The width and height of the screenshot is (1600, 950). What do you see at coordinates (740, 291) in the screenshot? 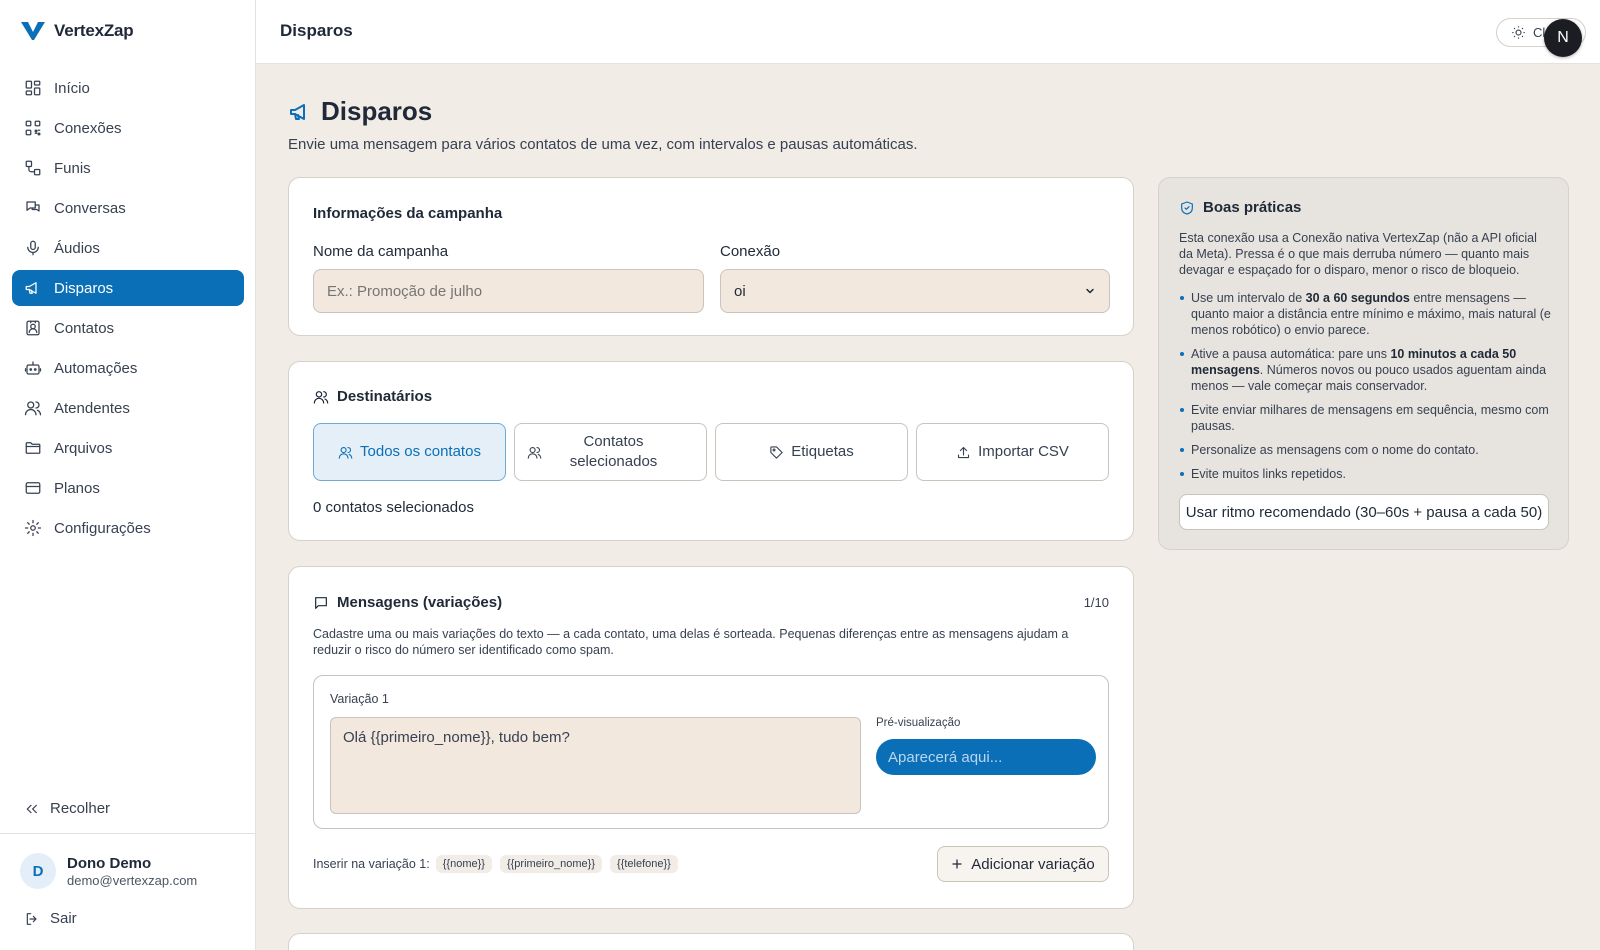
I see `connection-value: oi` at bounding box center [740, 291].